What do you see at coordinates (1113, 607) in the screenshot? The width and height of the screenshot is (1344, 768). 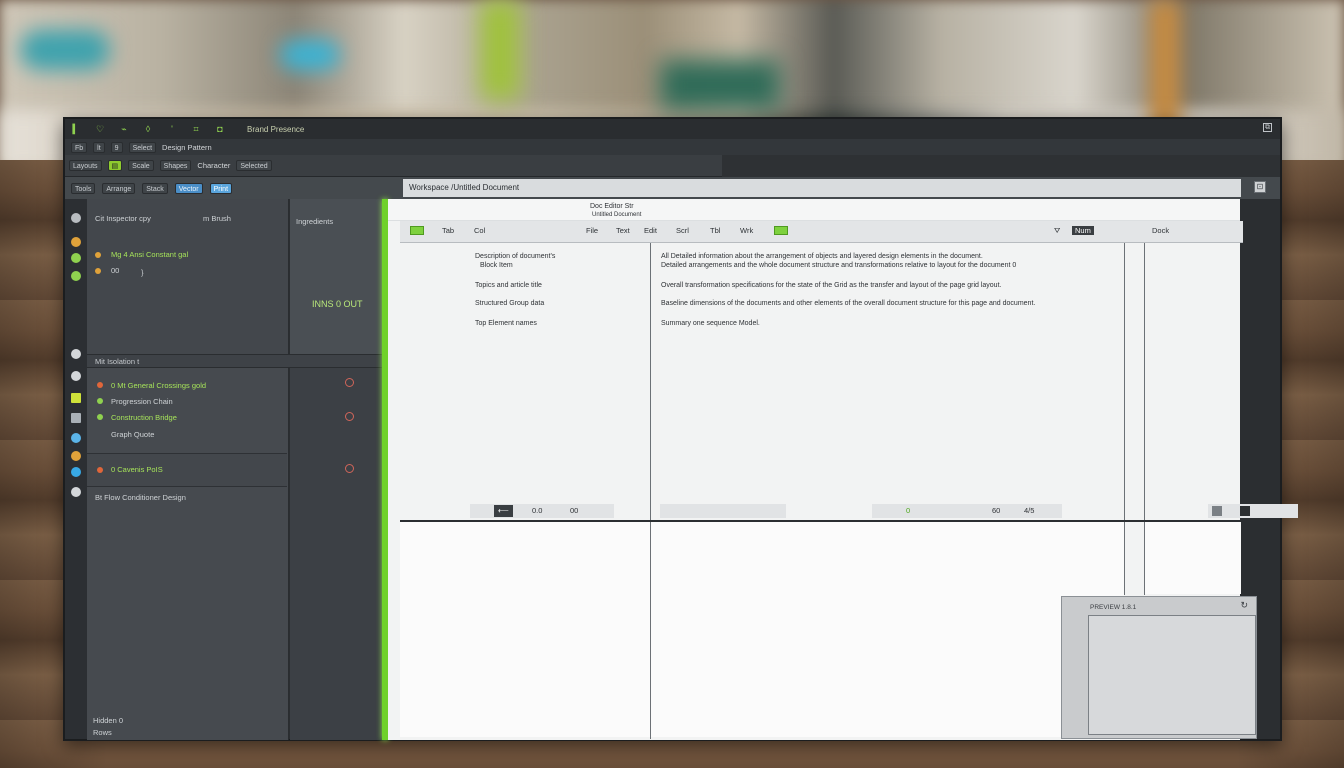 I see `preview-label: PREVIEW 1.8.1` at bounding box center [1113, 607].